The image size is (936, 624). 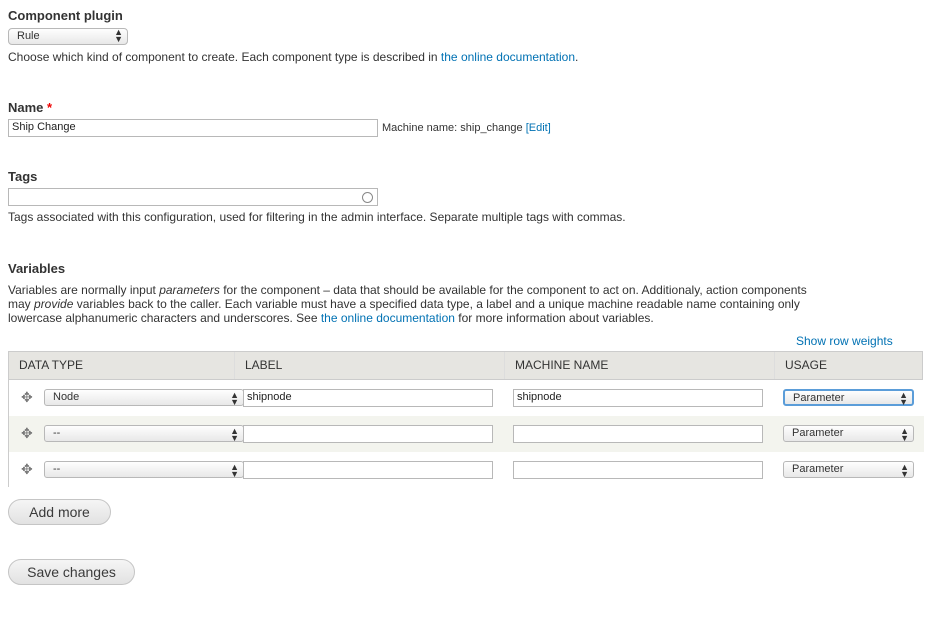 What do you see at coordinates (508, 57) in the screenshot?
I see `online-documentation-link: the online documentation` at bounding box center [508, 57].